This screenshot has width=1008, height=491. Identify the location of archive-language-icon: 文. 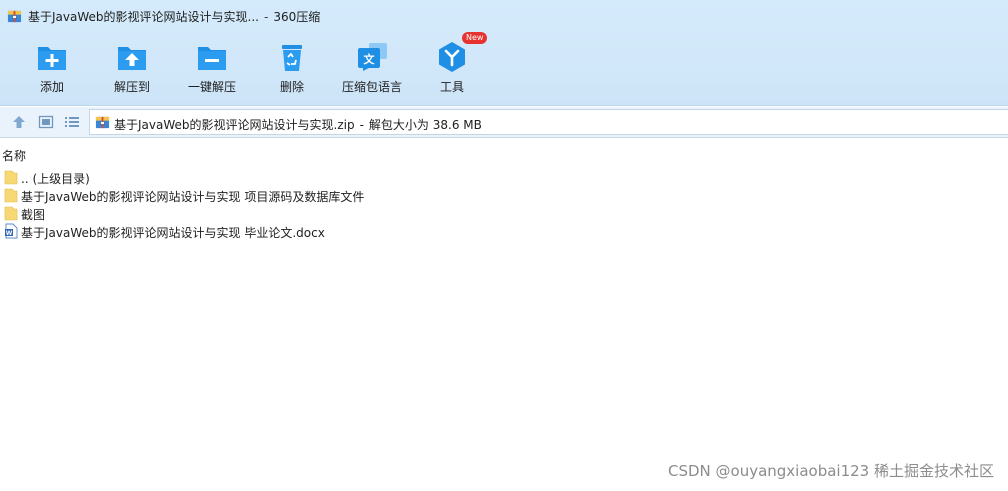
(372, 57).